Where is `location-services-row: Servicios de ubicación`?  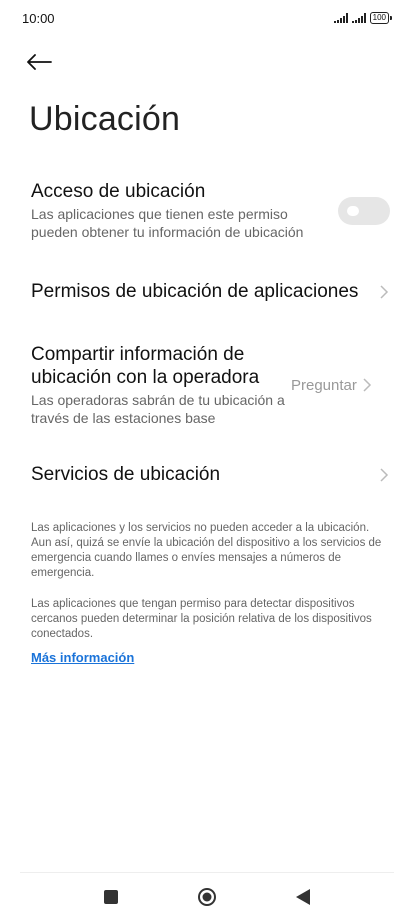 location-services-row: Servicios de ubicación is located at coordinates (210, 474).